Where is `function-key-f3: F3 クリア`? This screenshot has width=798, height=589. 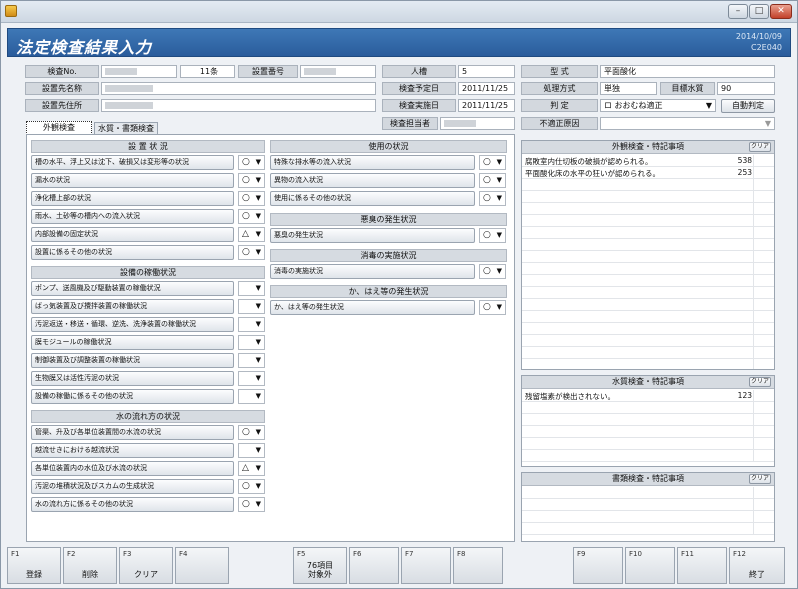 function-key-f3: F3 クリア is located at coordinates (146, 565).